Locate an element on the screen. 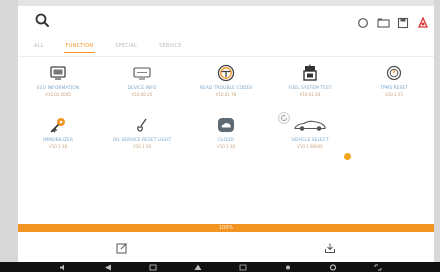 This screenshot has width=440, height=272. tile-version: V10.1 25 is located at coordinates (393, 94).